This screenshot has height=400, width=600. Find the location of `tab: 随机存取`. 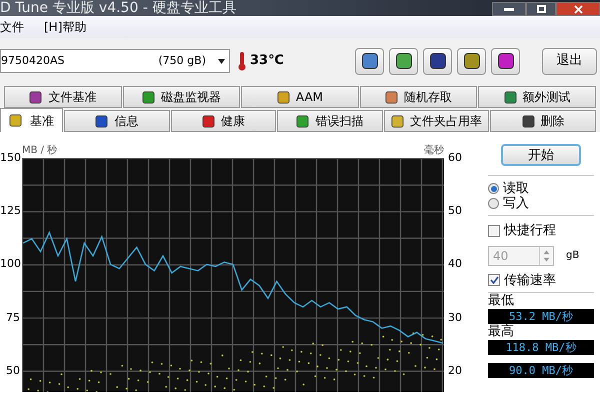

tab: 随机存取 is located at coordinates (419, 97).